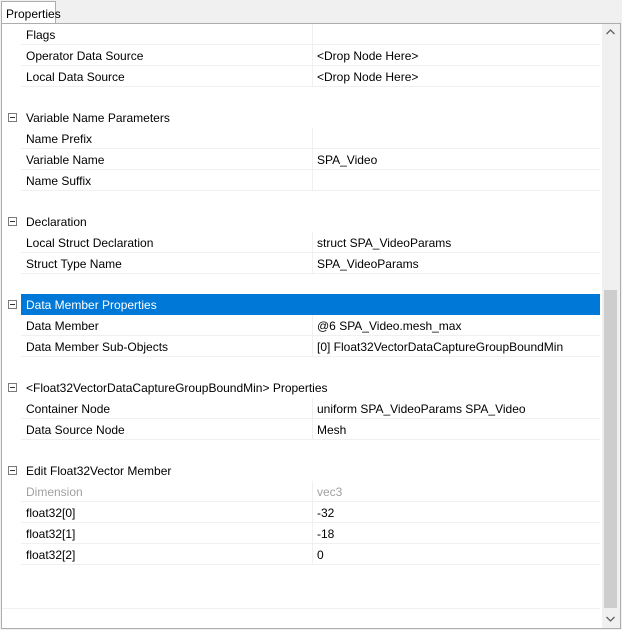  I want to click on property-row: Struct Type Name SPA_VideoParams, so click(301, 264).